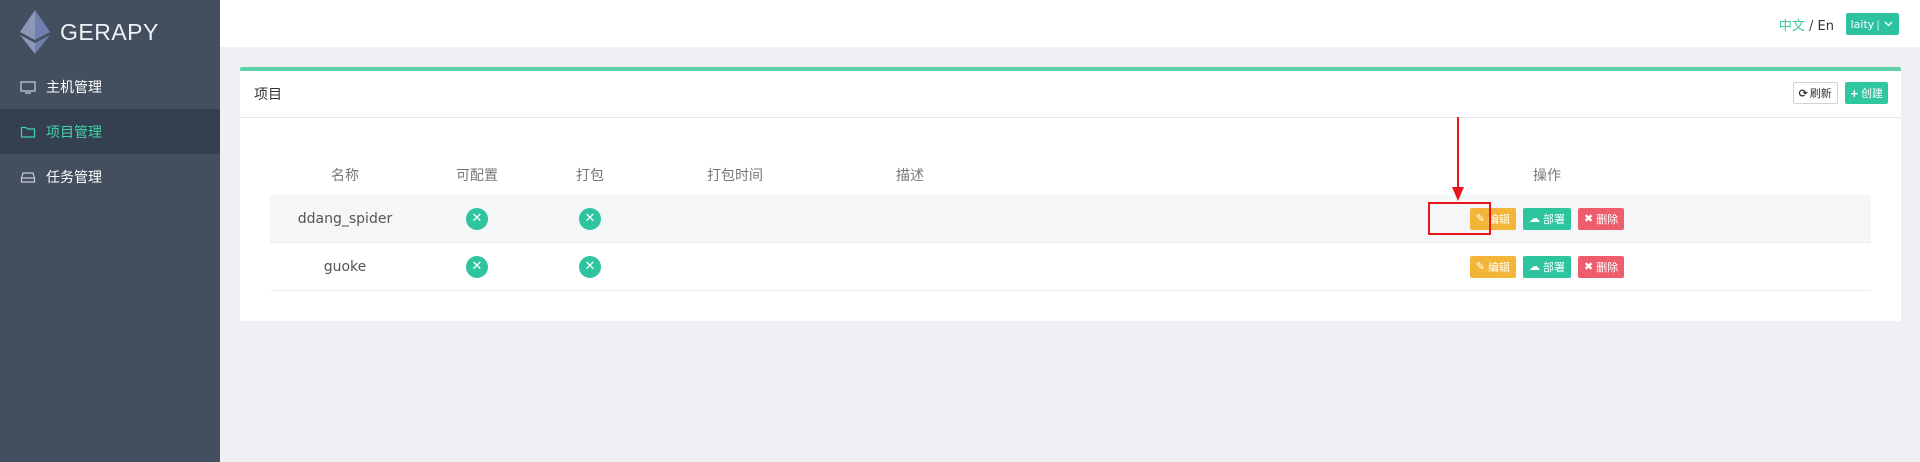  I want to click on annotation-arrow, so click(1458, 159).